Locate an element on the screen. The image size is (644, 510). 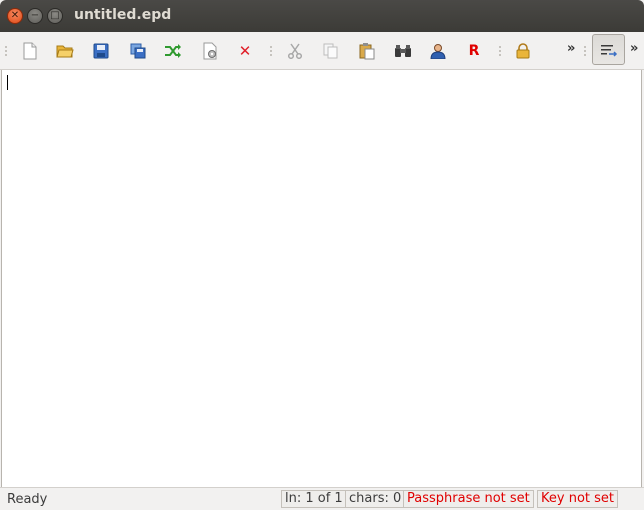
save-as-icon is located at coordinates (138, 51).